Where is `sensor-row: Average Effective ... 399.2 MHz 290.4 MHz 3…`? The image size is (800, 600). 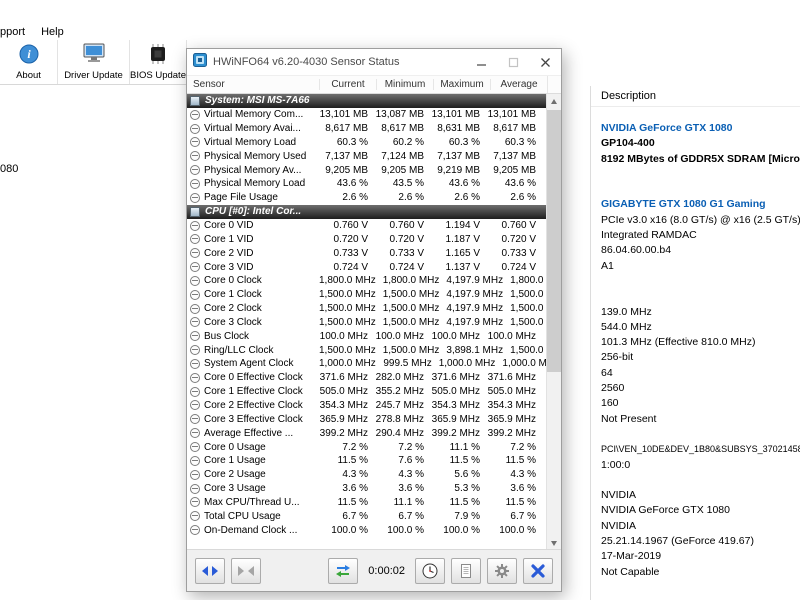 sensor-row: Average Effective ... 399.2 MHz 290.4 MHz 3… is located at coordinates (374, 433).